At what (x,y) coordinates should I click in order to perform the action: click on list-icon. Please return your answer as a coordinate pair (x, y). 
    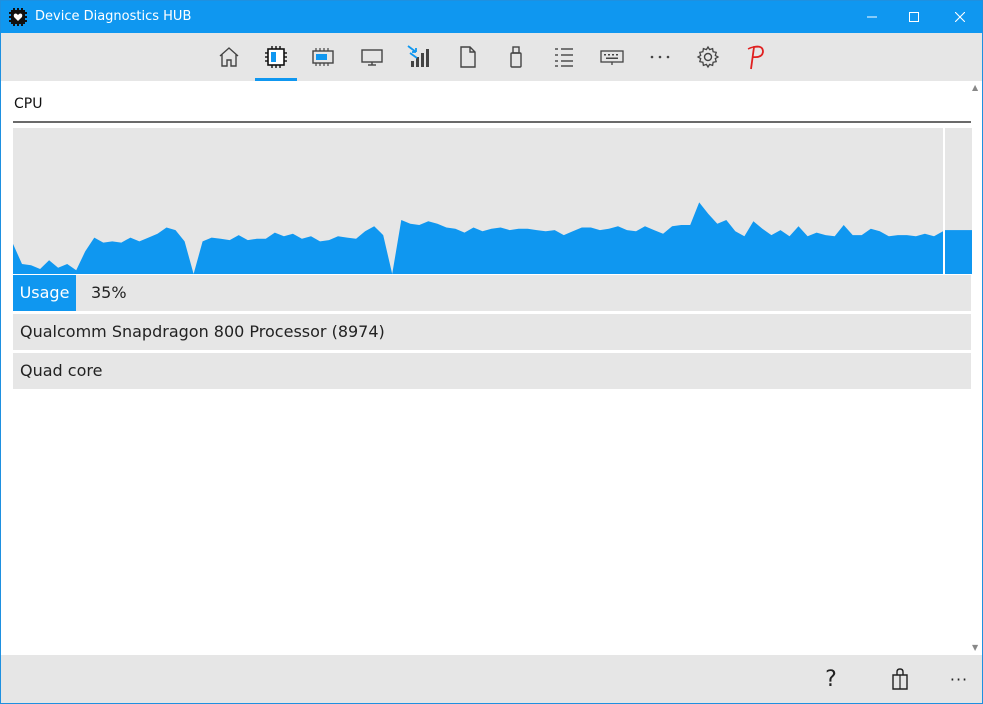
    Looking at the image, I should click on (564, 57).